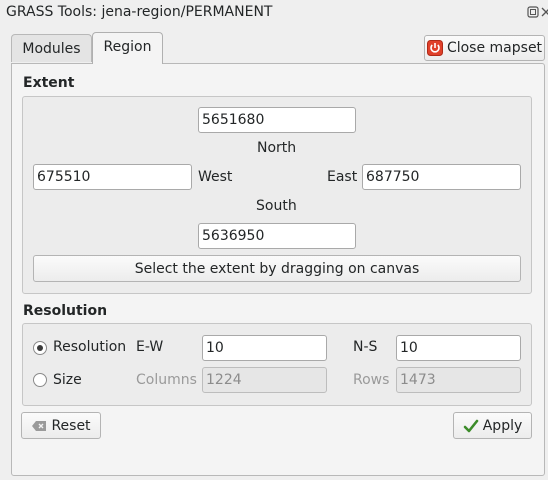 This screenshot has width=548, height=480. I want to click on south-label: South, so click(276, 206).